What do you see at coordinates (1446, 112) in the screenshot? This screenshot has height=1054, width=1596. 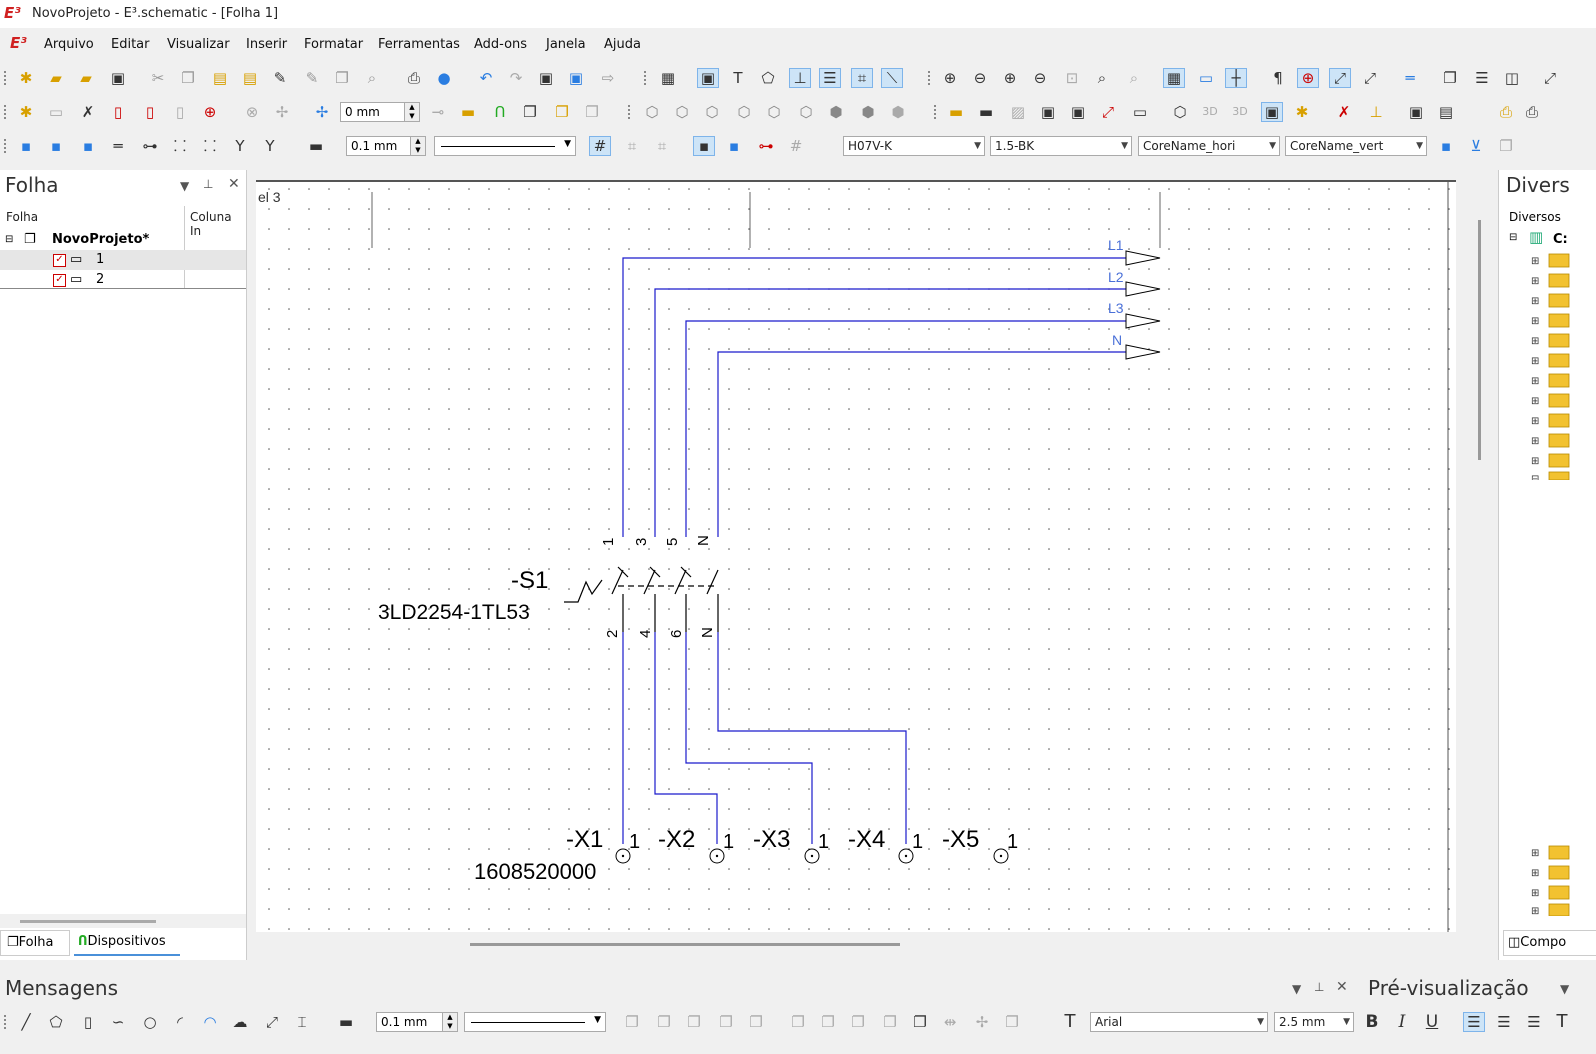 I see `report-icon: ▤` at bounding box center [1446, 112].